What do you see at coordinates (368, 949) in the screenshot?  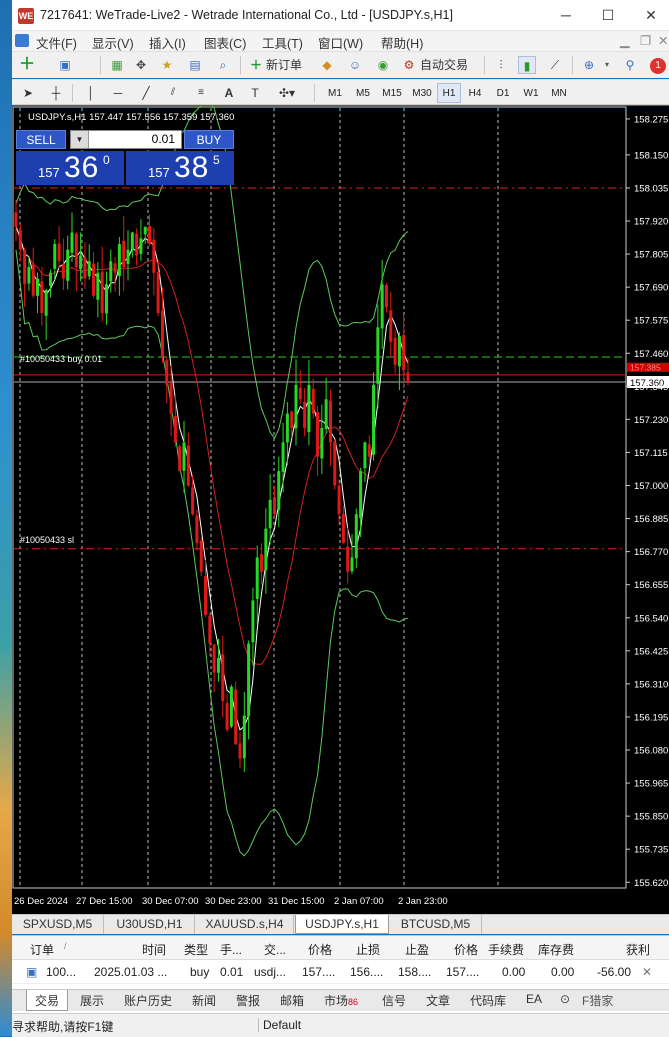 I see `col-sl: 止损` at bounding box center [368, 949].